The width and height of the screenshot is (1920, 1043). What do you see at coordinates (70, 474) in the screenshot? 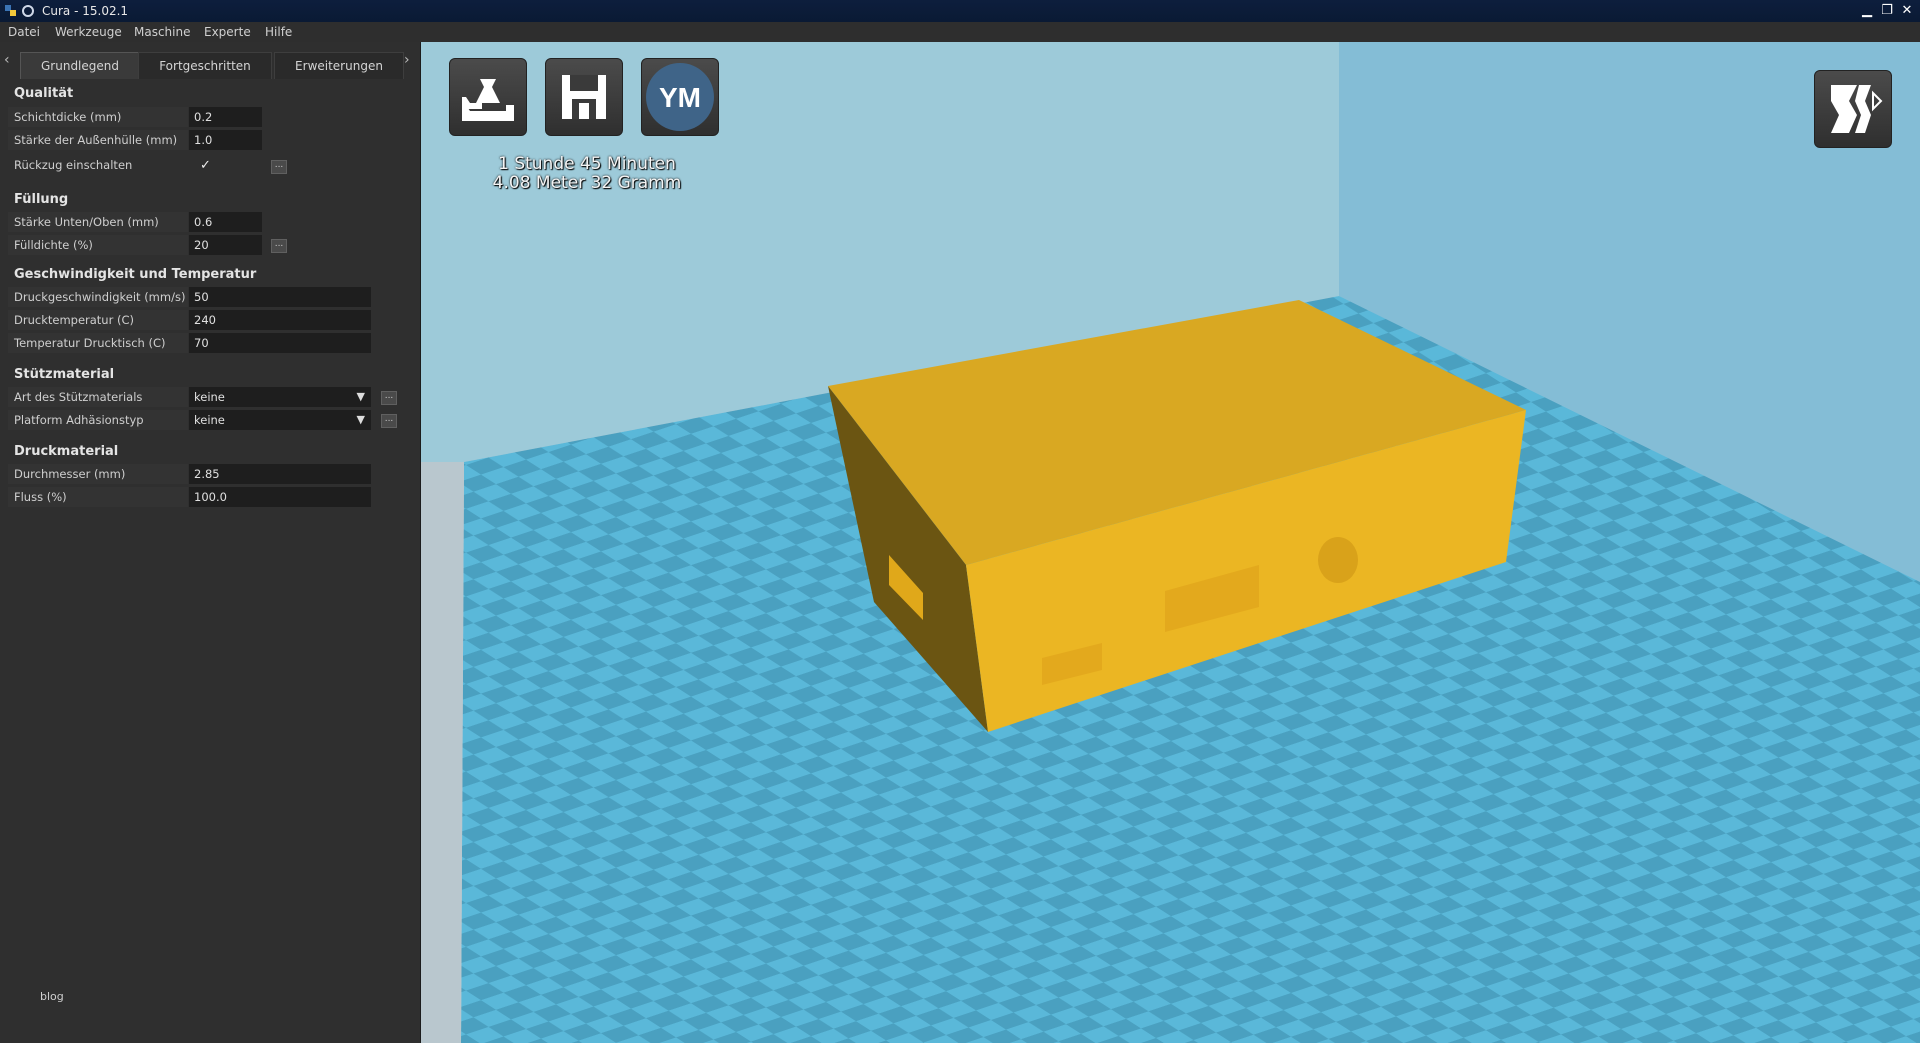
I see `diameter-label: Durchmesser (mm)` at bounding box center [70, 474].